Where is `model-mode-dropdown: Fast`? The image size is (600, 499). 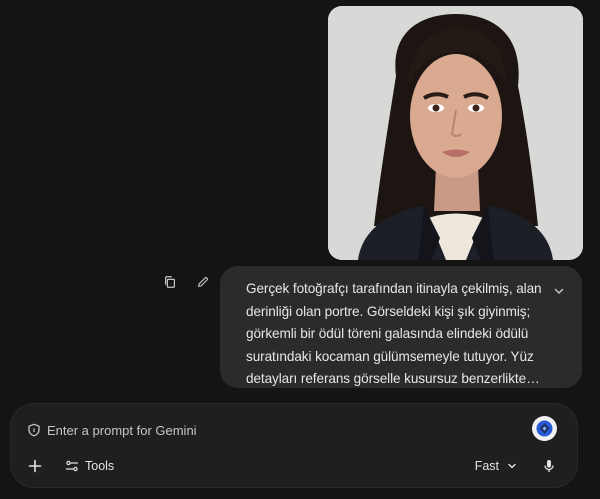
model-mode-dropdown: Fast is located at coordinates (496, 466).